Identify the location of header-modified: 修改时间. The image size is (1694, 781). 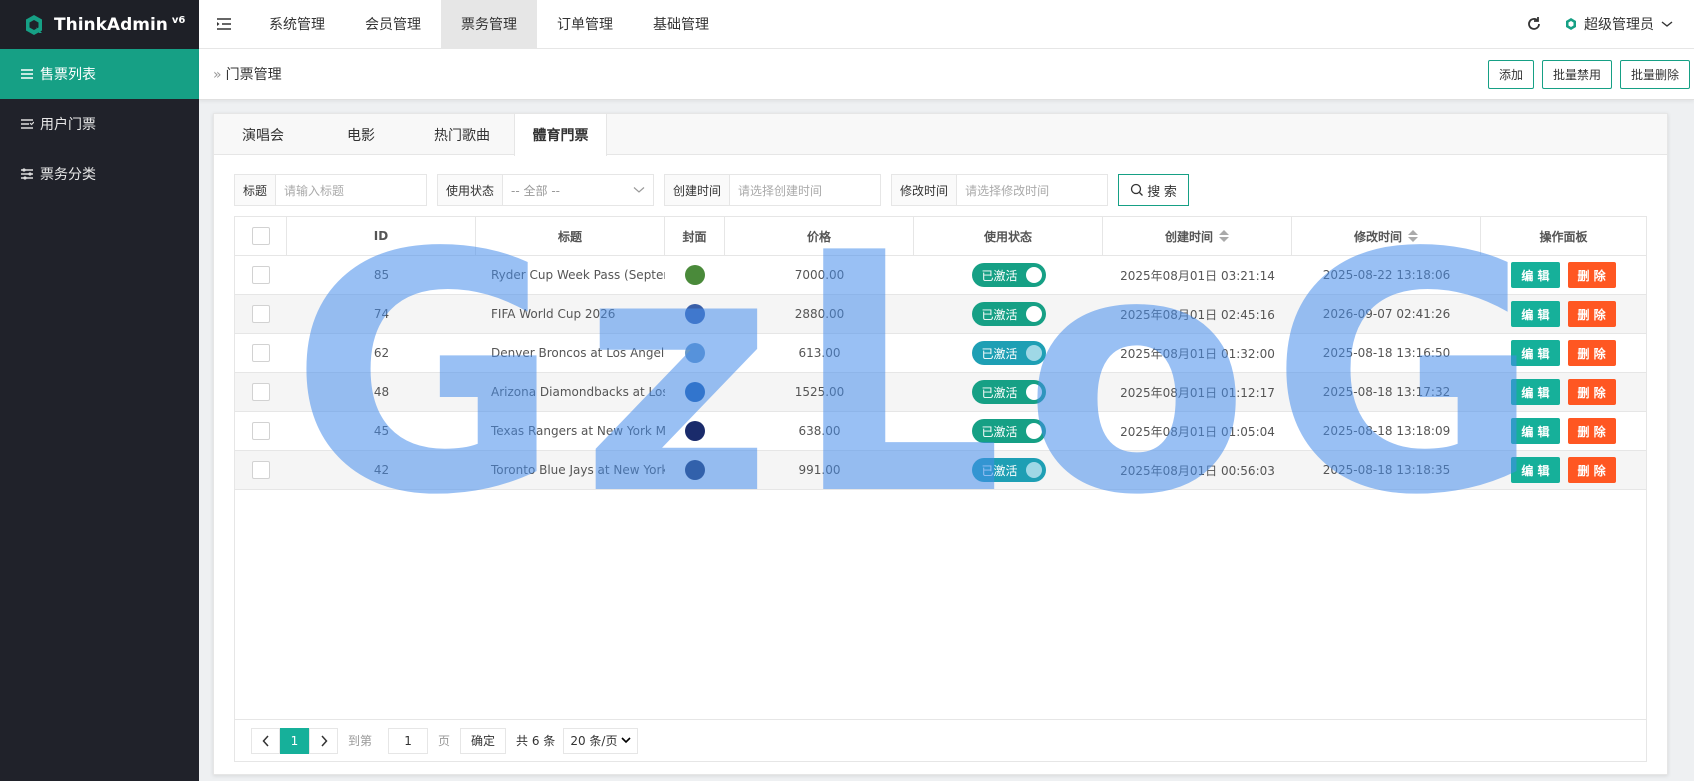
(1386, 236).